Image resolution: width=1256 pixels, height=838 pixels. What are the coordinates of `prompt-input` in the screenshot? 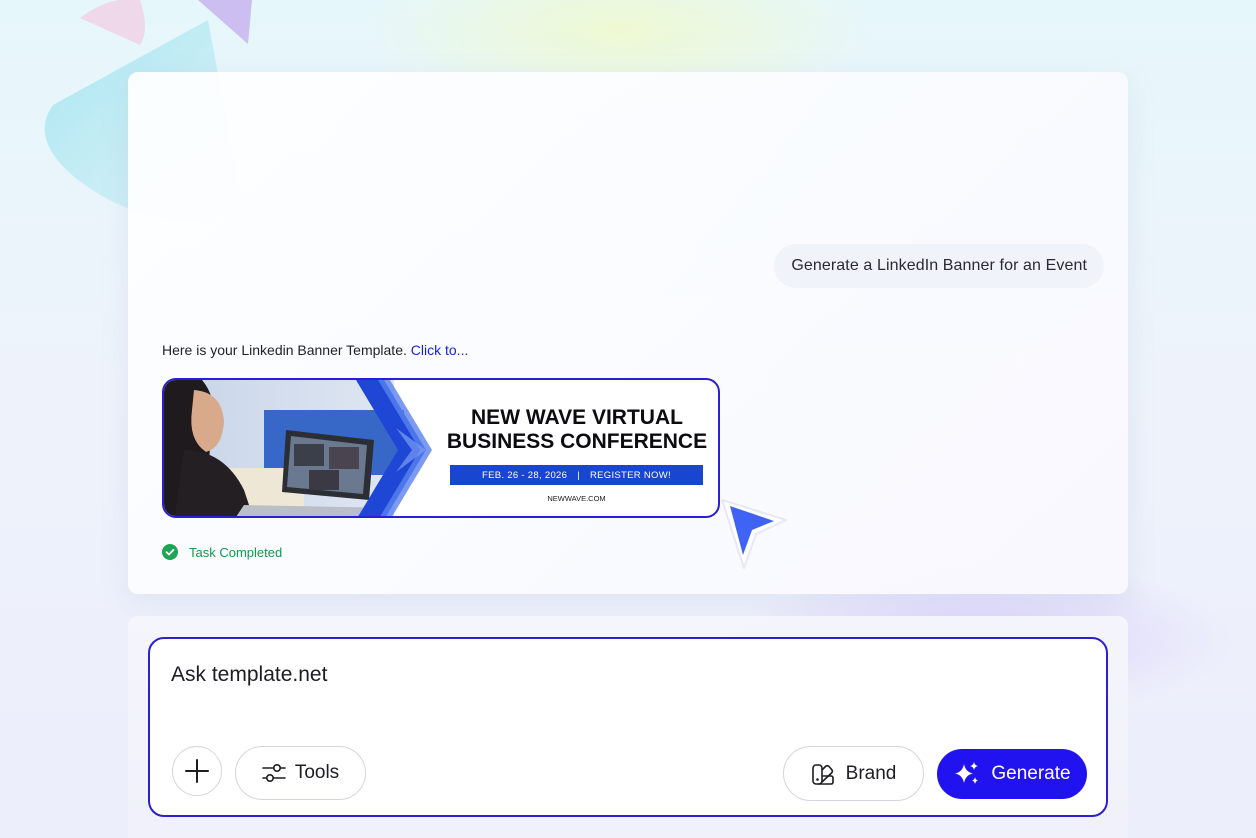 It's located at (521, 675).